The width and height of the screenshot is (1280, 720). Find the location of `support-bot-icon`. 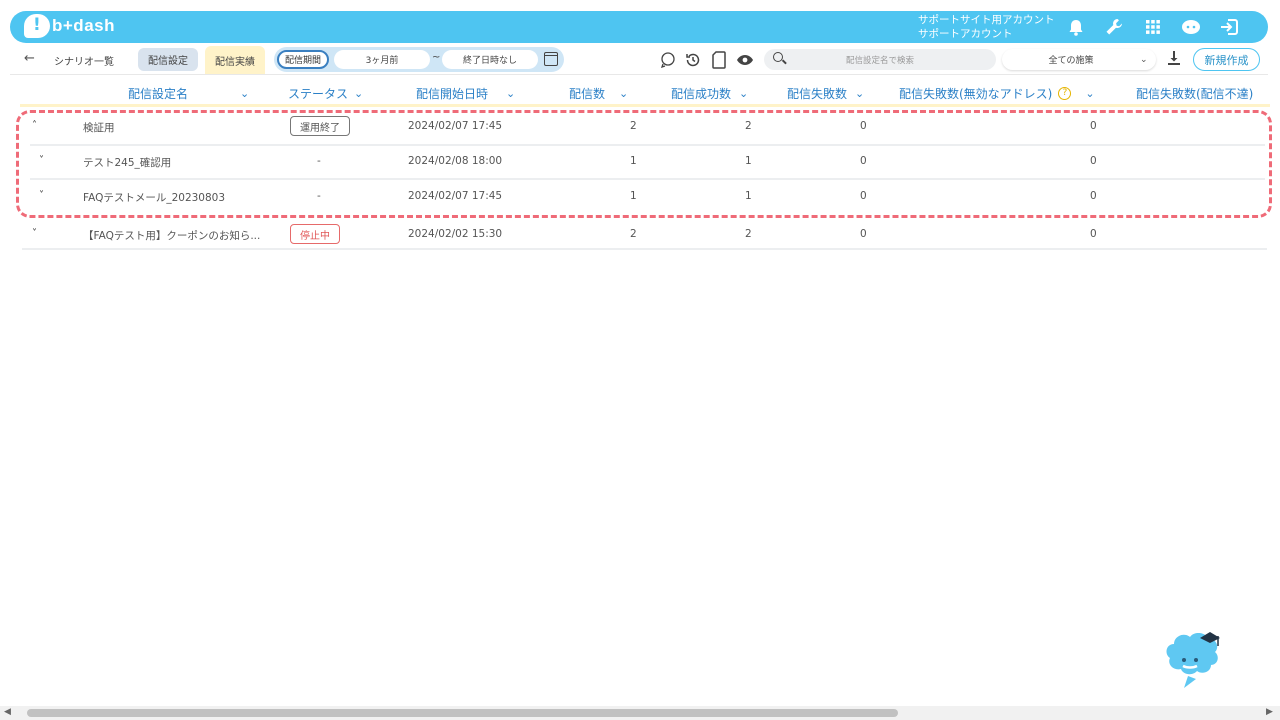

support-bot-icon is located at coordinates (1191, 27).